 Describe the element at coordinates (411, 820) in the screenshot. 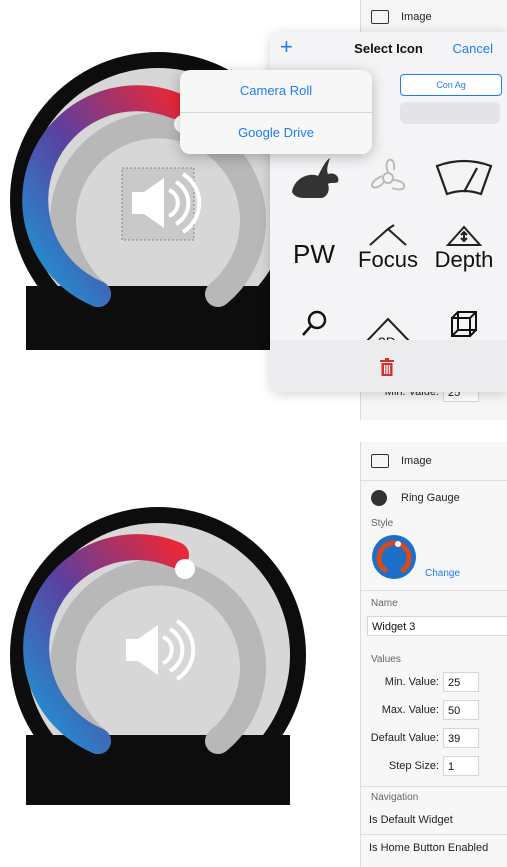

I see `default-widget-label: Is Default Widget` at that location.